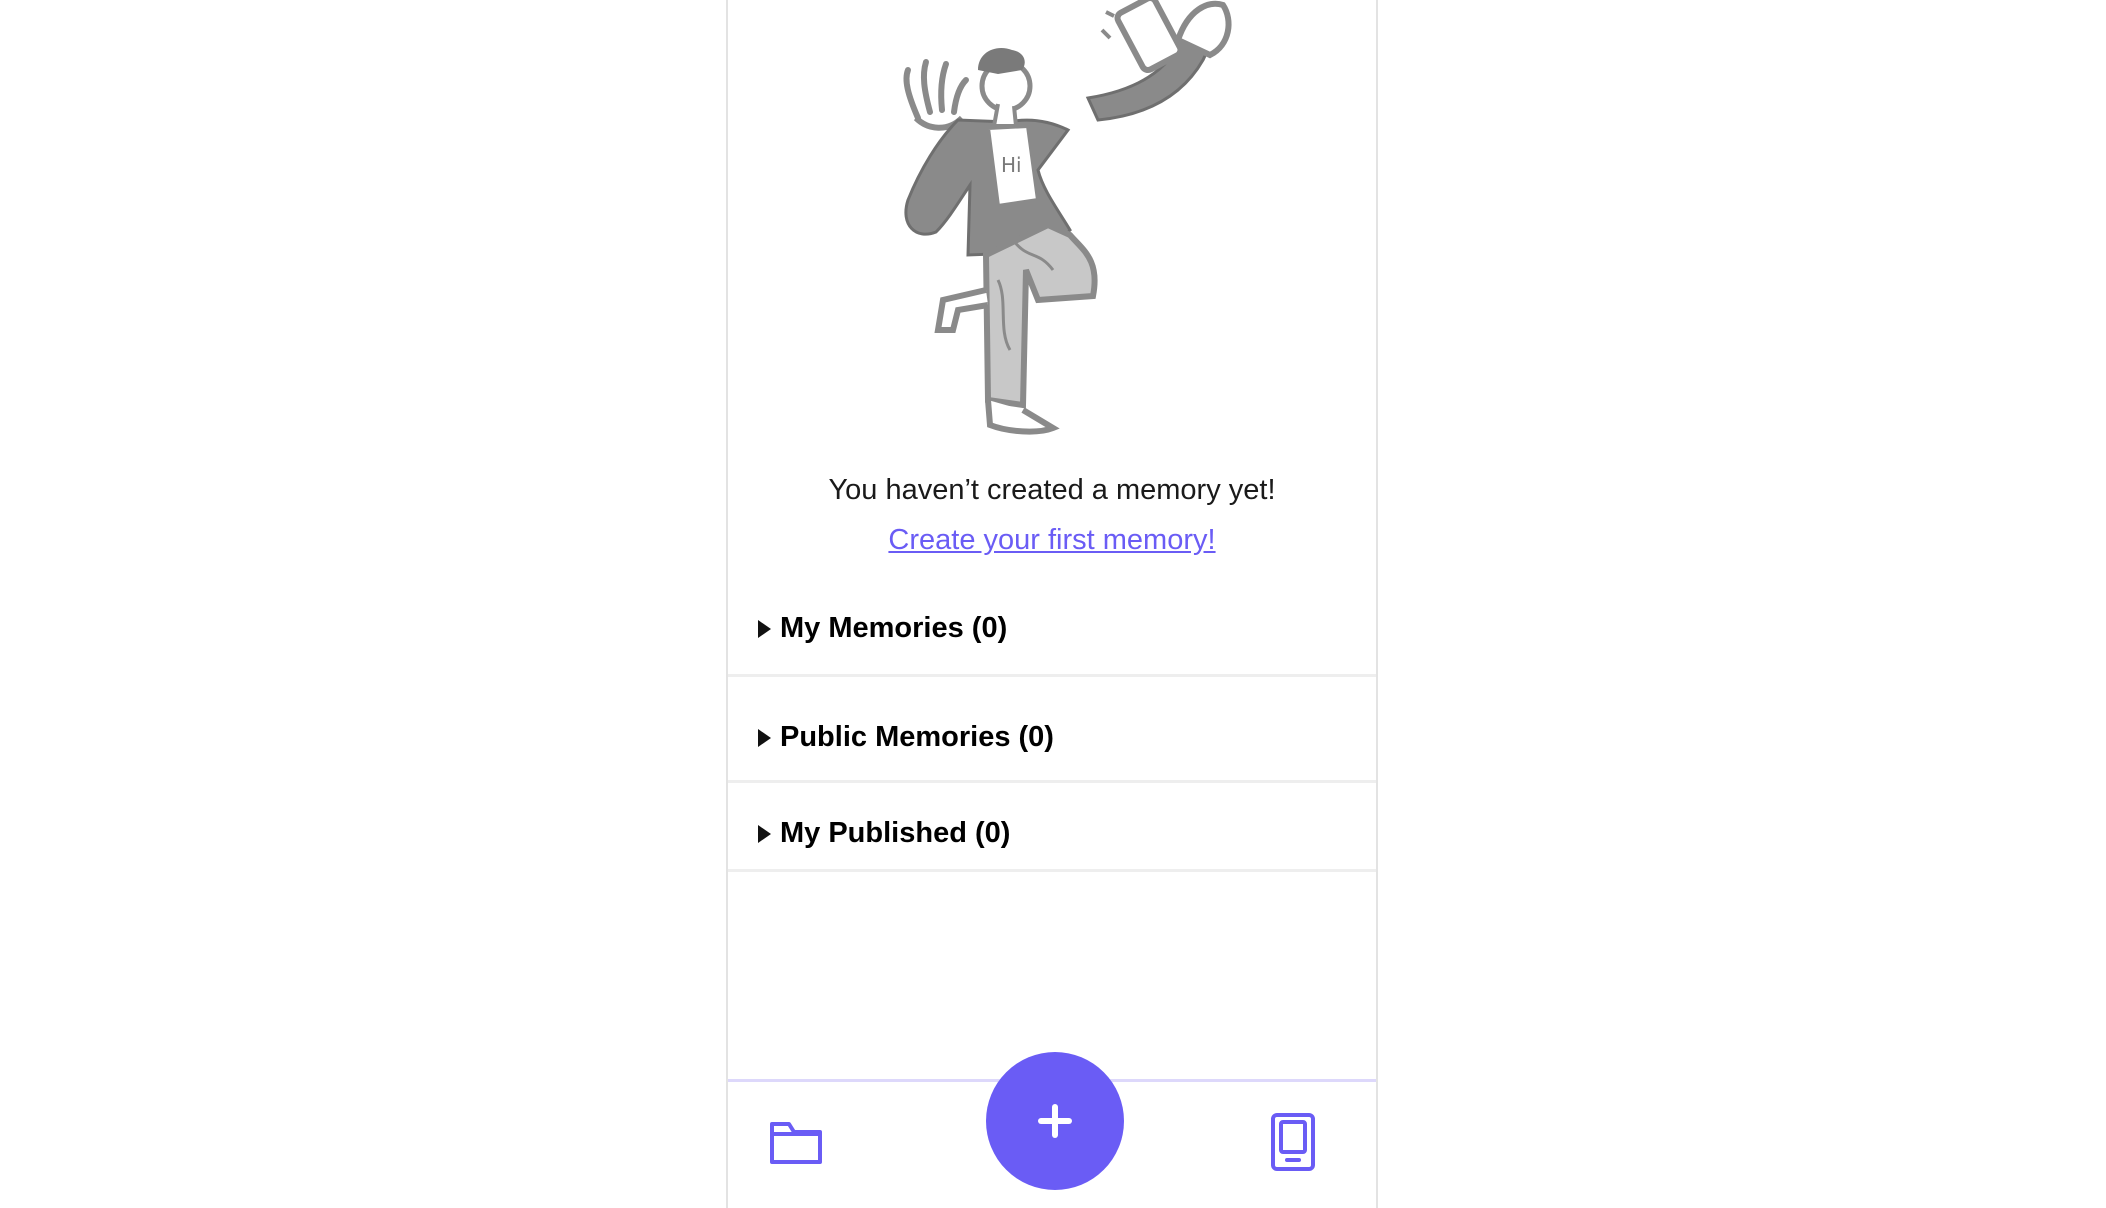 This screenshot has width=2106, height=1208. I want to click on section-my-memories: My Memories (0), so click(1052, 638).